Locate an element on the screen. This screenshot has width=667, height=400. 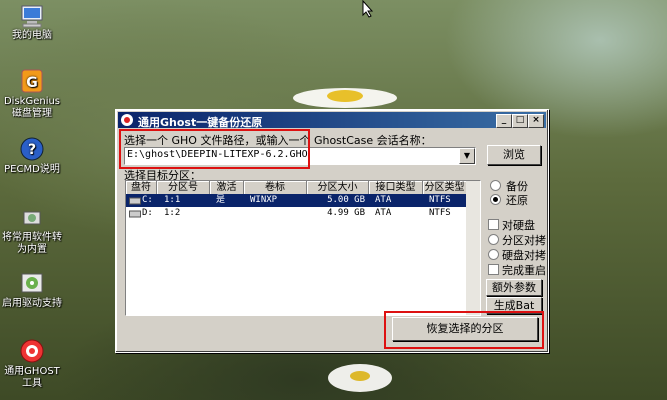
path-highlight-box is located at coordinates (214, 149).